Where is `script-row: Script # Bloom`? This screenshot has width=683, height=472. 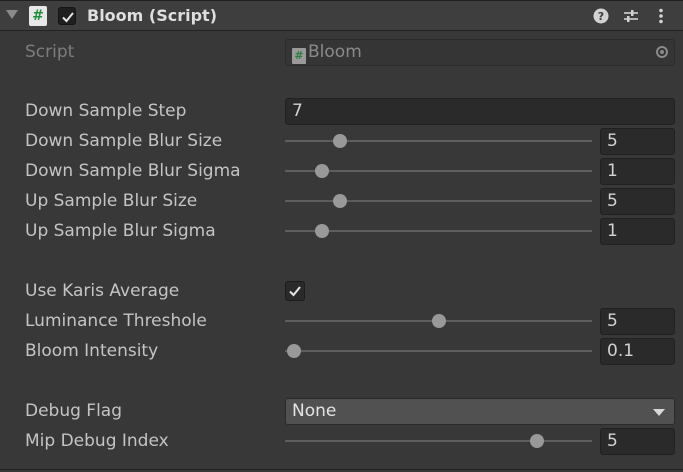
script-row: Script # Bloom is located at coordinates (341, 52).